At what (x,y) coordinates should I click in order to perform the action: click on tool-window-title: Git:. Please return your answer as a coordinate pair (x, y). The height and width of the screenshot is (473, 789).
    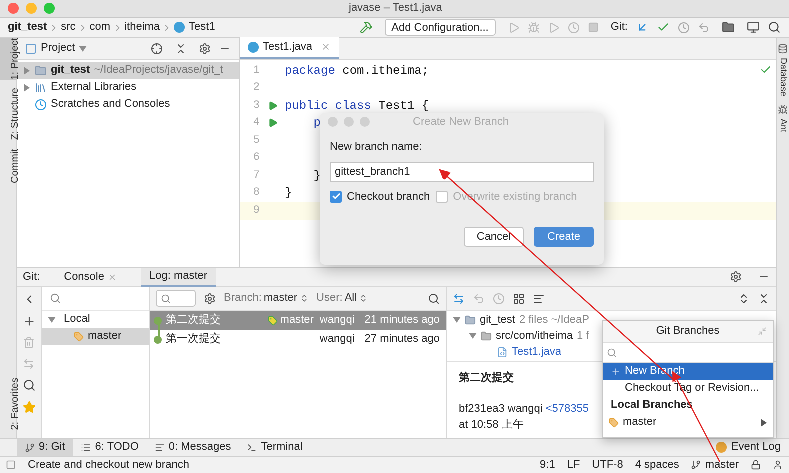
    Looking at the image, I should click on (31, 277).